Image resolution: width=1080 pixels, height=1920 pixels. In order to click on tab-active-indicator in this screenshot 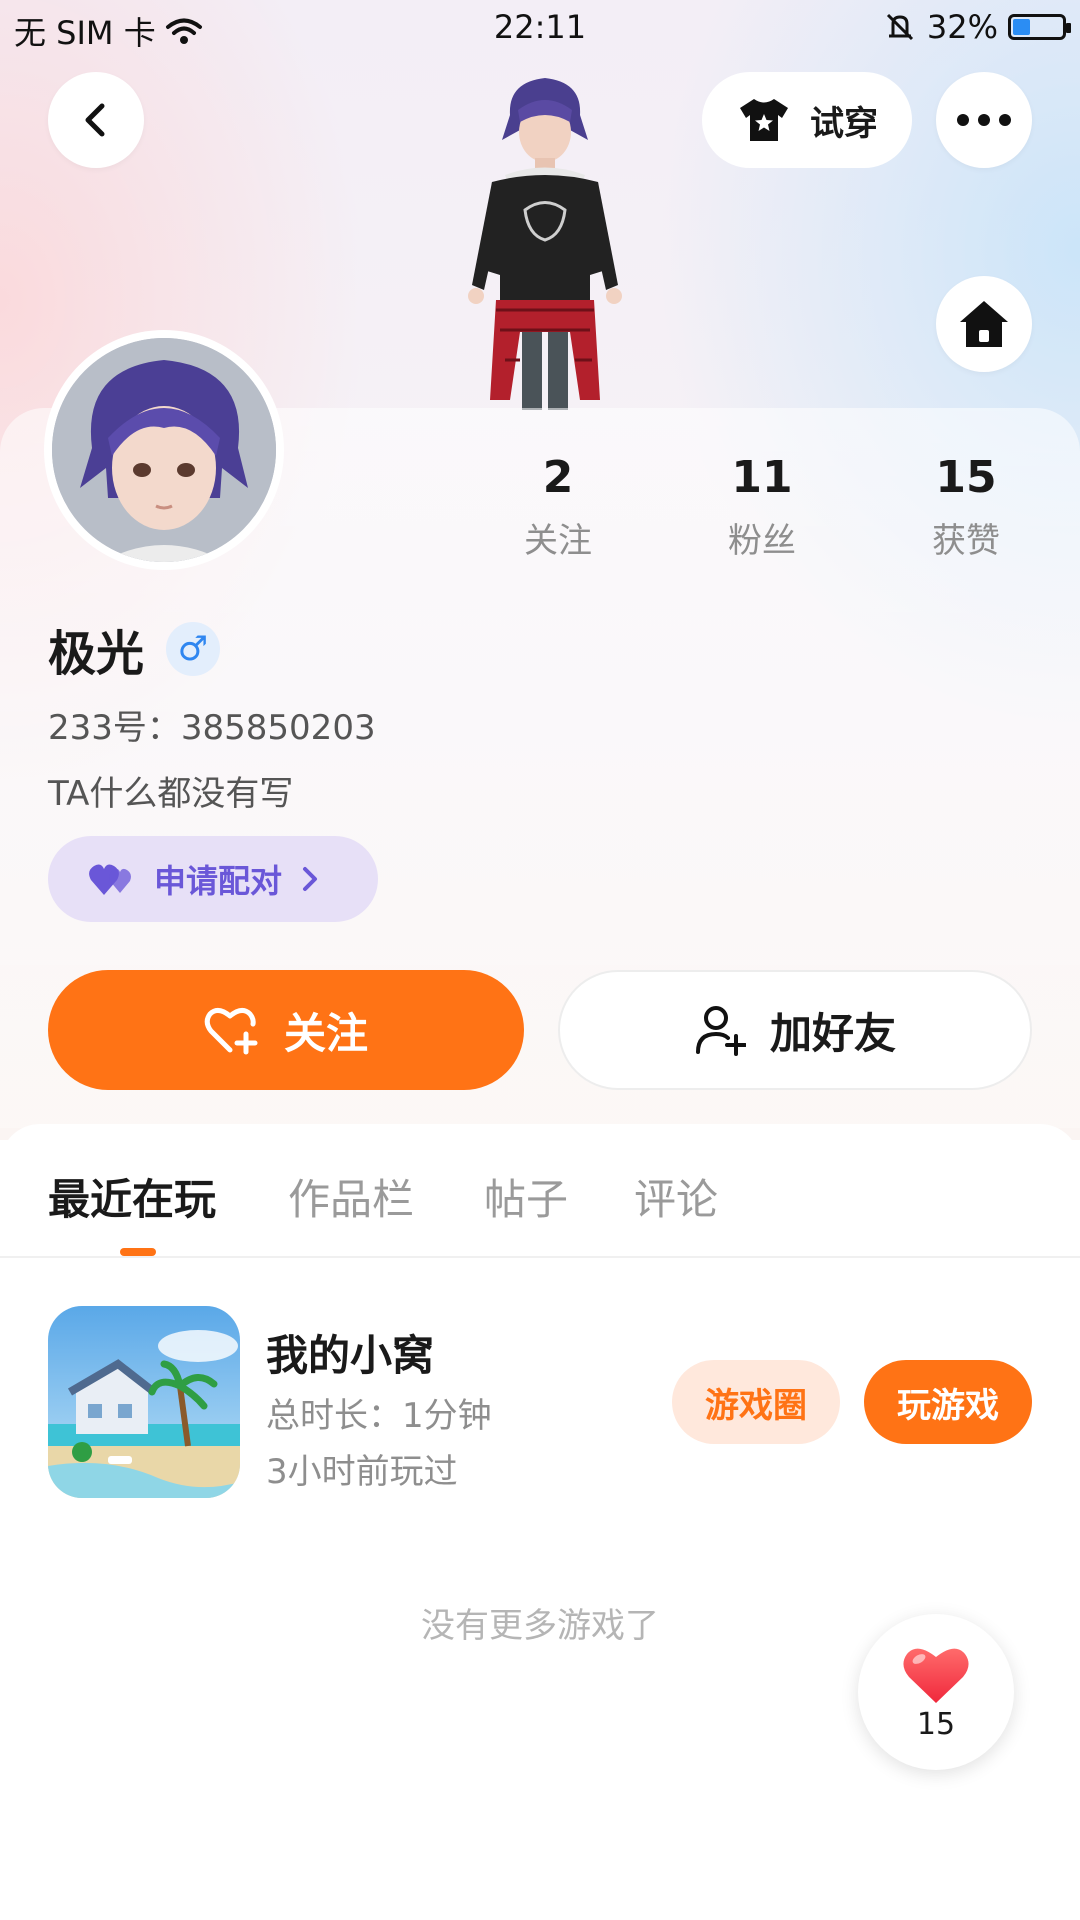, I will do `click(138, 1252)`.